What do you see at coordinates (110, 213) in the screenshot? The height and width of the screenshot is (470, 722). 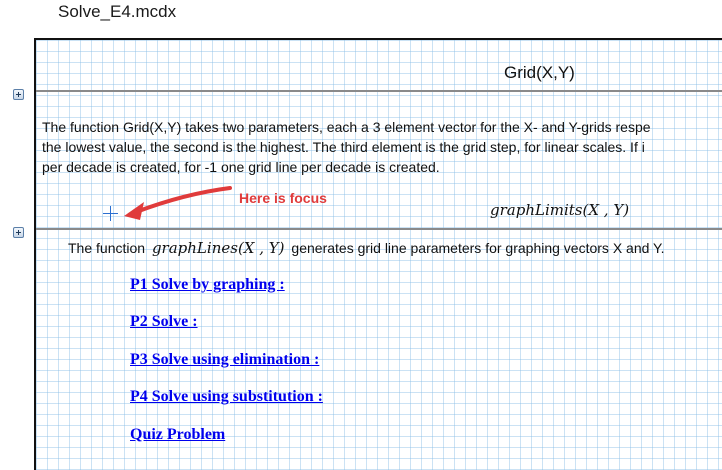 I see `focus-cursor-icon` at bounding box center [110, 213].